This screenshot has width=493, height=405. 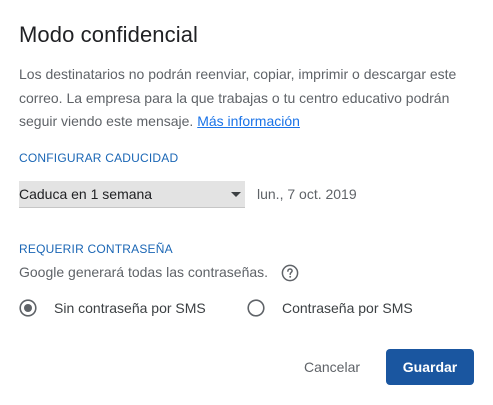 I want to click on more-info-link: Más información, so click(x=248, y=121).